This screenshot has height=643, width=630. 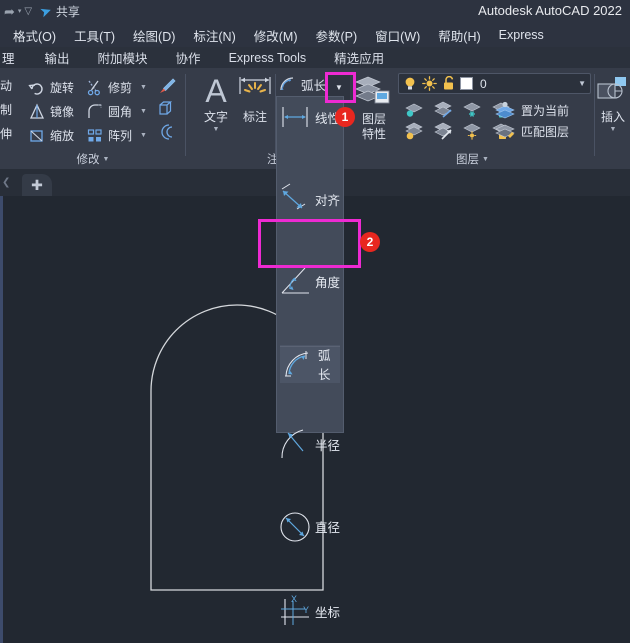 I want to click on app-title: Autodesk AutoCAD 2022, so click(x=550, y=10).